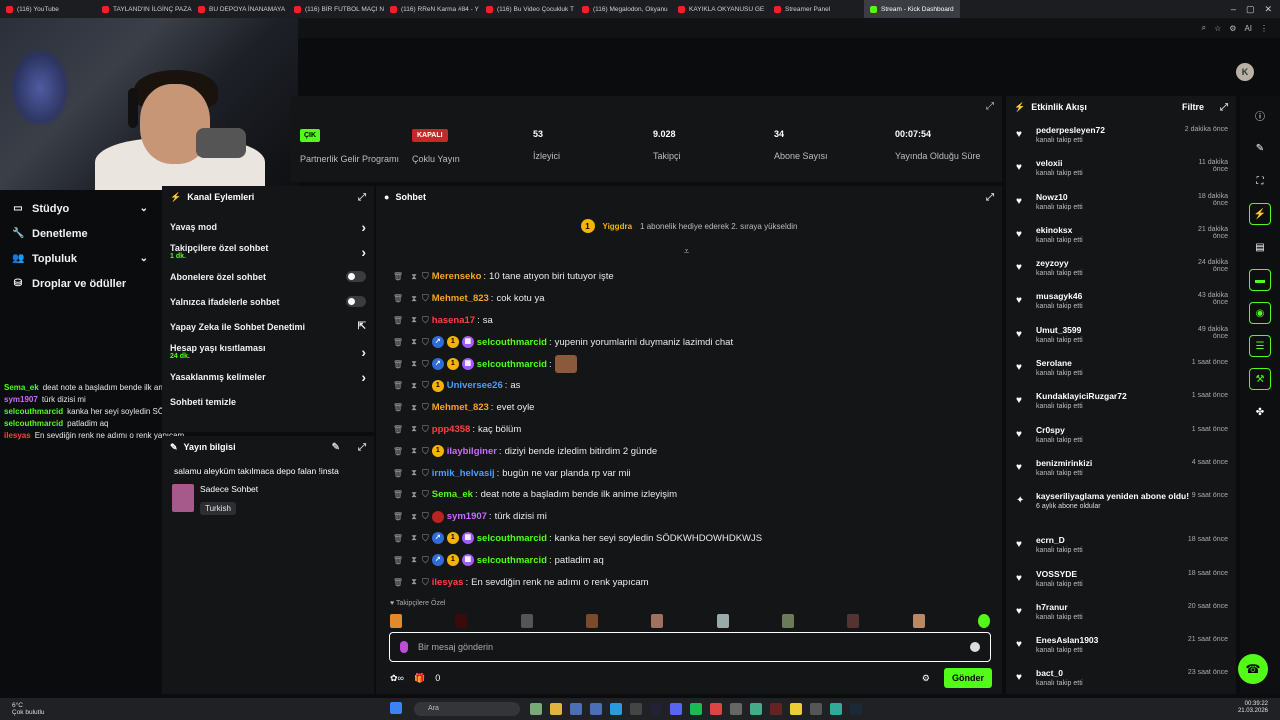  What do you see at coordinates (1260, 280) in the screenshot?
I see `chat-icon: ▬` at bounding box center [1260, 280].